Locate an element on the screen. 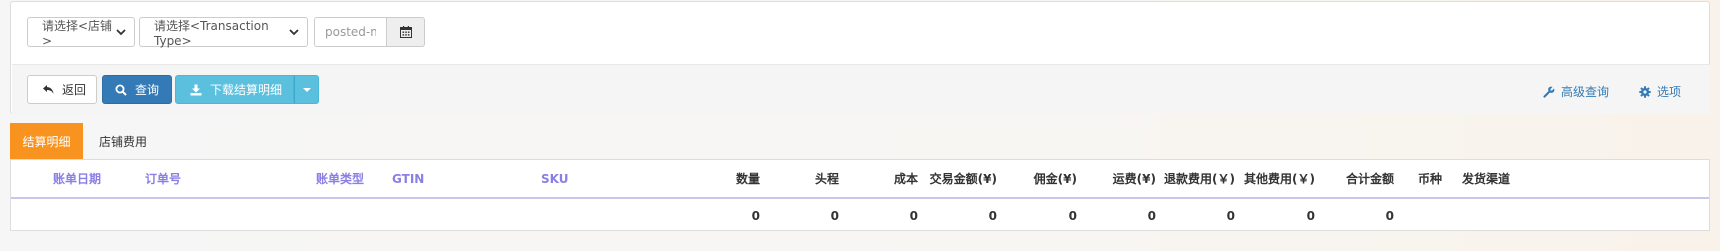  column-header-cost: 成本 is located at coordinates (905, 179).